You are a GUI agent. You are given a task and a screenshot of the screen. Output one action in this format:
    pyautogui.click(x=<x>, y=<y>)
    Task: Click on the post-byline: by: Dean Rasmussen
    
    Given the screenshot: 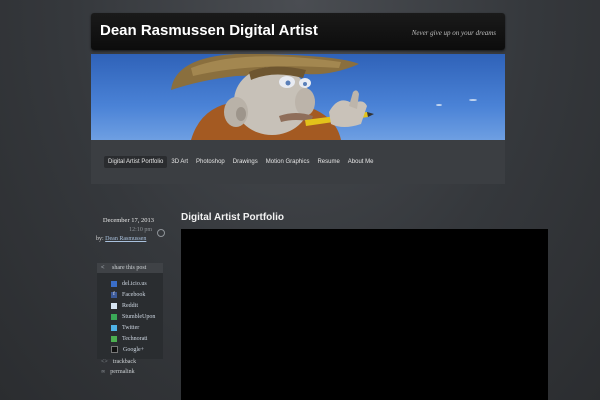 What is the action you would take?
    pyautogui.click(x=121, y=239)
    